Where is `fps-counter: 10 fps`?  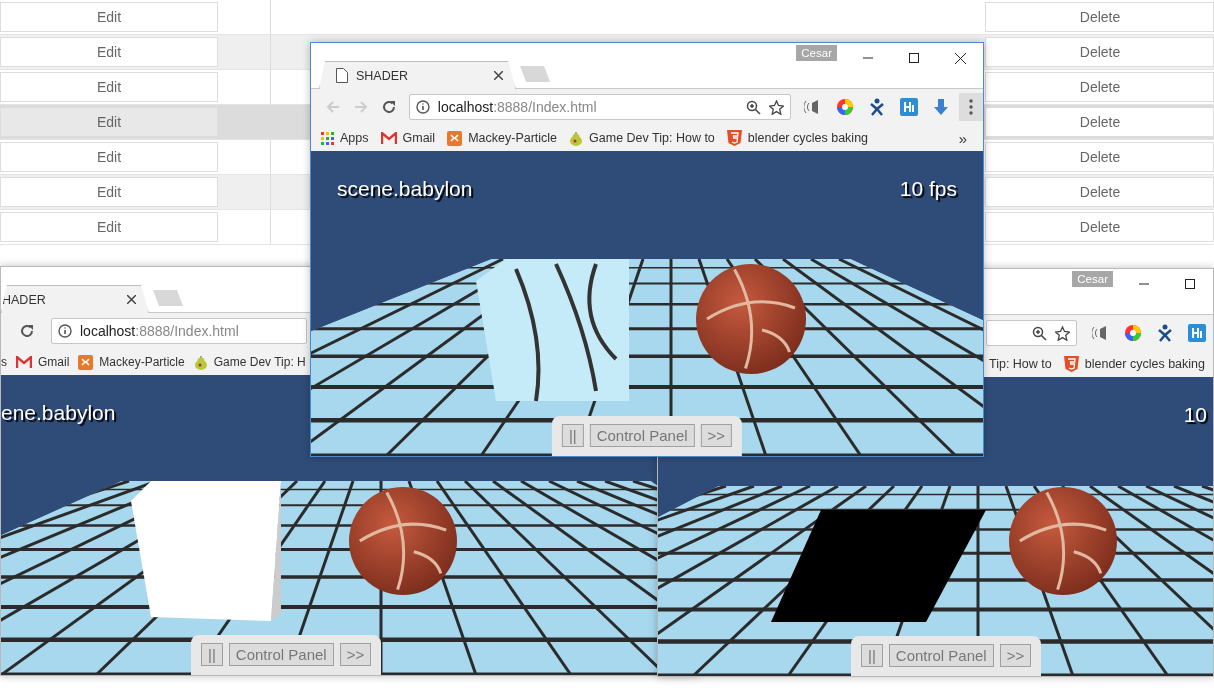
fps-counter: 10 fps is located at coordinates (928, 189).